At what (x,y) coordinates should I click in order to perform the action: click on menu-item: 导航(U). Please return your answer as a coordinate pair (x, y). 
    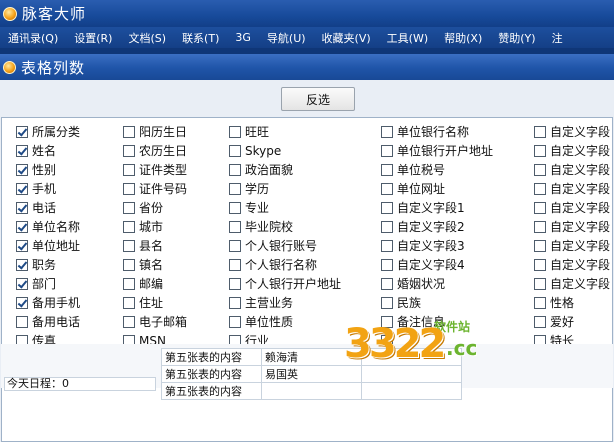
    Looking at the image, I should click on (286, 38).